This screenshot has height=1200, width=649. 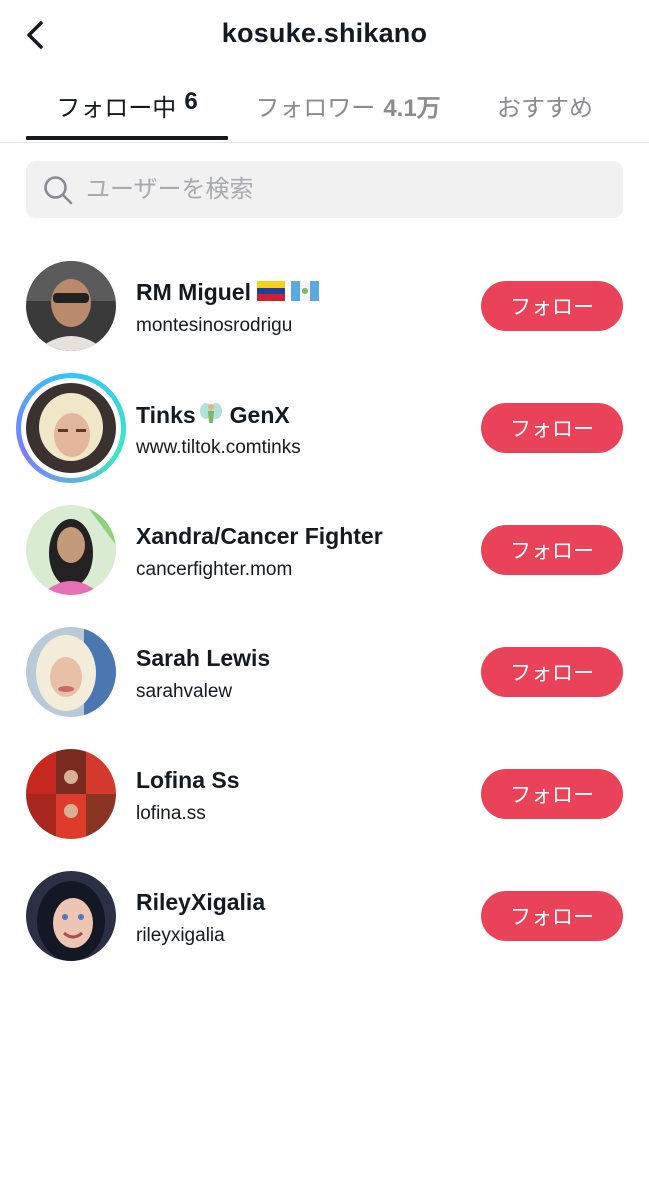 What do you see at coordinates (324, 672) in the screenshot?
I see `list-item: Sarah Lewis sarahvalew フォロー` at bounding box center [324, 672].